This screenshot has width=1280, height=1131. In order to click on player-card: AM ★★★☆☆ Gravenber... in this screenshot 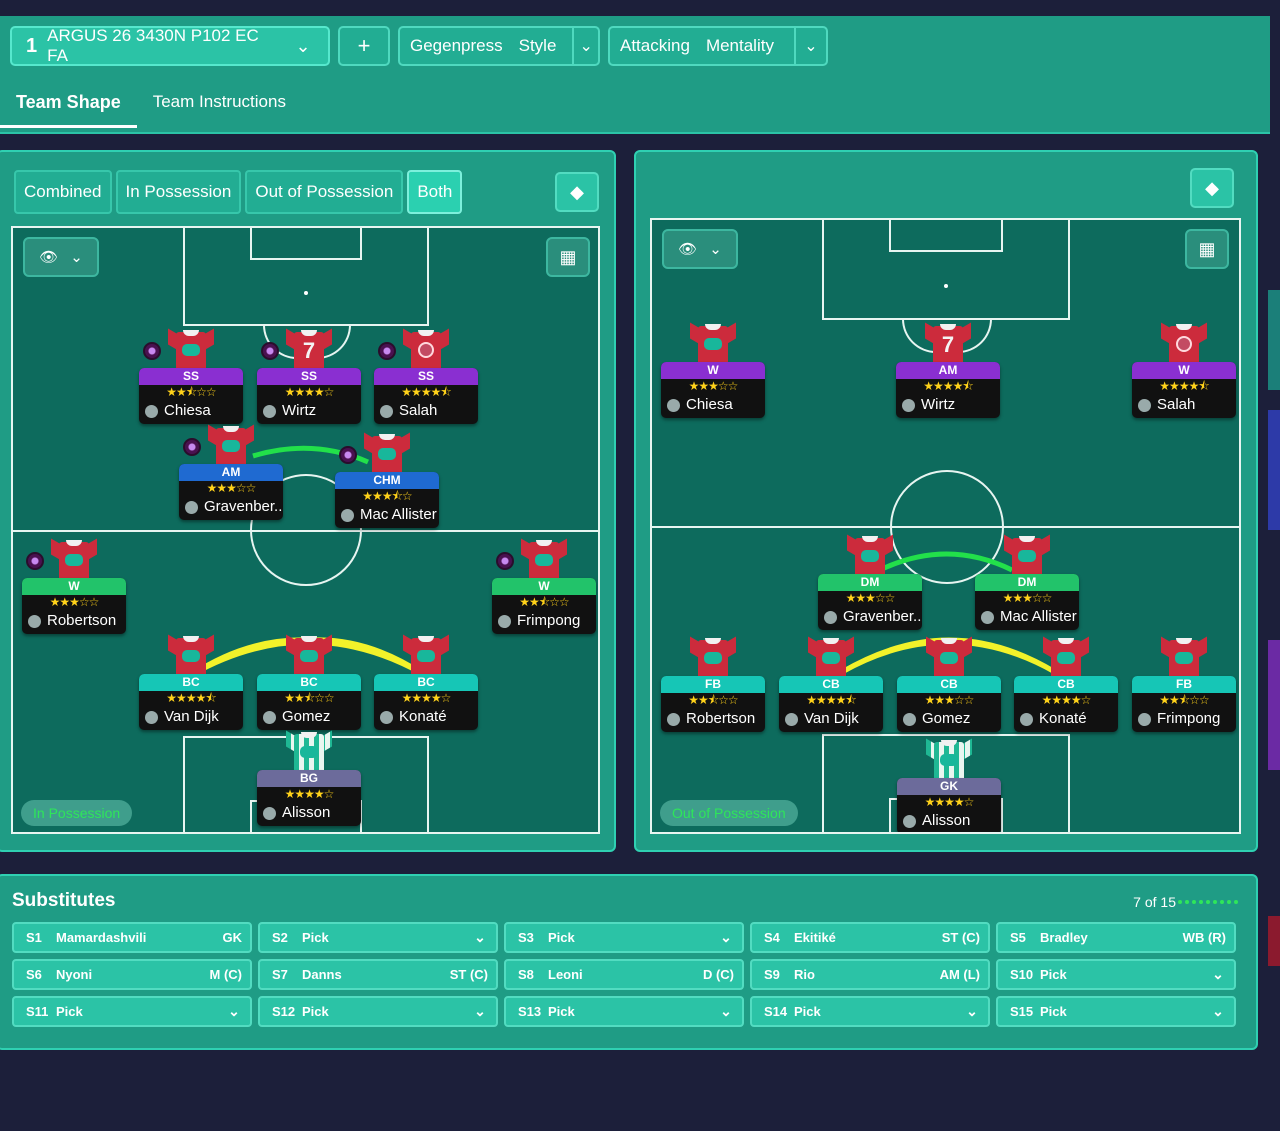, I will do `click(231, 492)`.